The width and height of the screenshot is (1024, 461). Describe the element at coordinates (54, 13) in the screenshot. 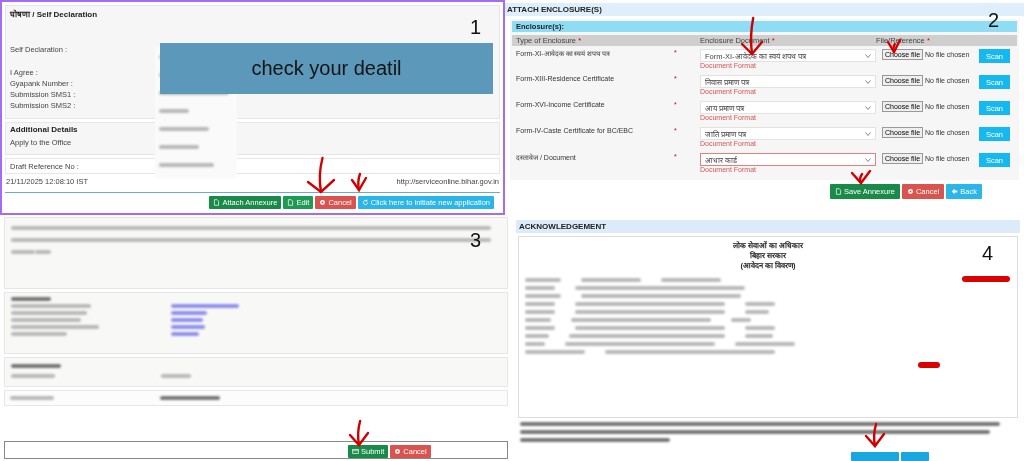

I see `section-title: घोषणा / Self Declaration` at that location.